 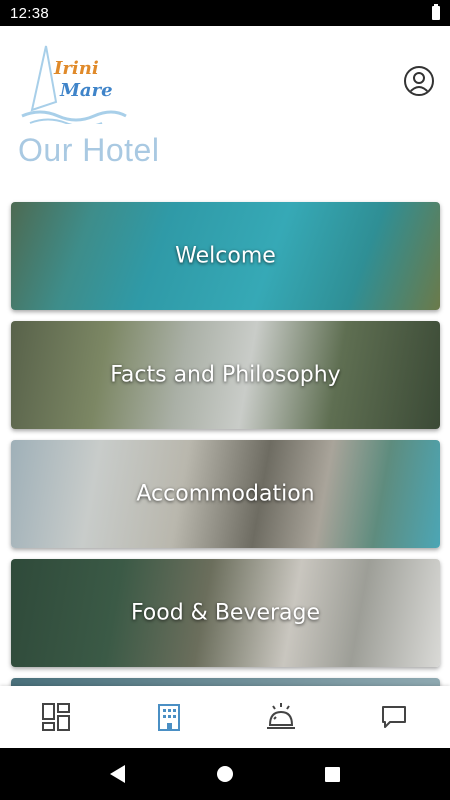 I want to click on nav-messages, so click(x=394, y=717).